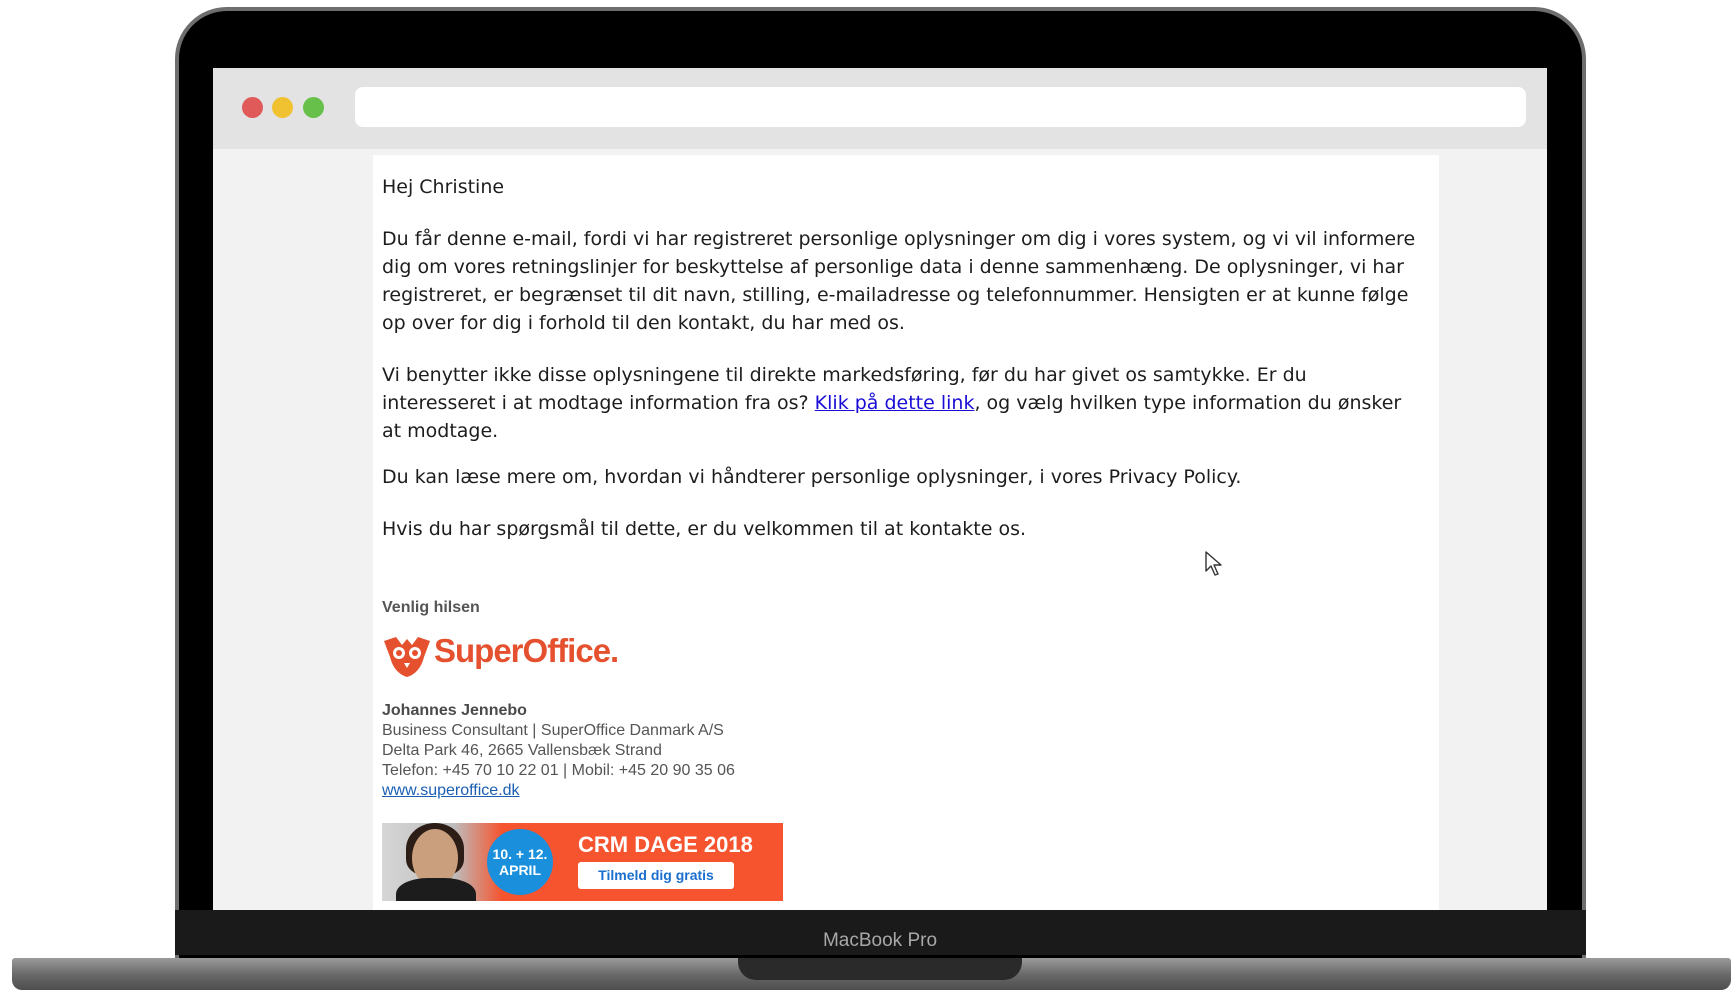 Image resolution: width=1731 pixels, height=998 pixels. I want to click on browser-toolbar, so click(880, 108).